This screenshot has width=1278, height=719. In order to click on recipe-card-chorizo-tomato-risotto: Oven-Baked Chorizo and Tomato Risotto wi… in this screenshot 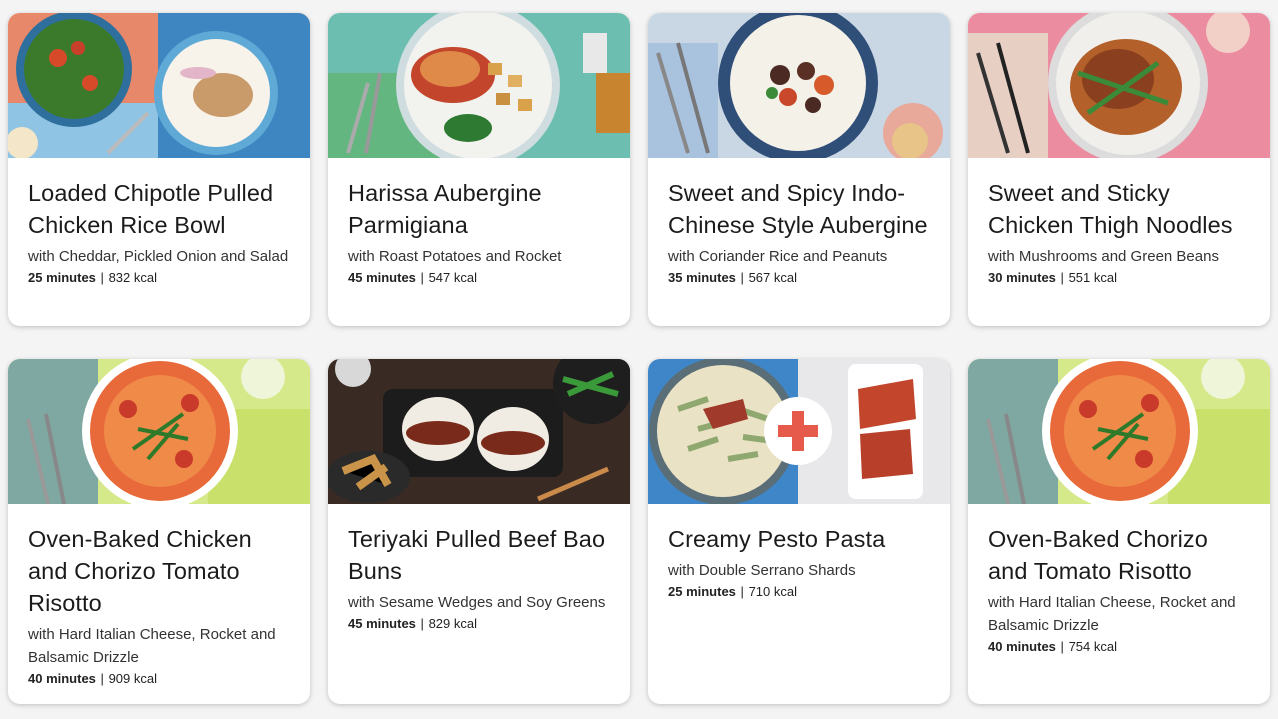, I will do `click(1119, 531)`.